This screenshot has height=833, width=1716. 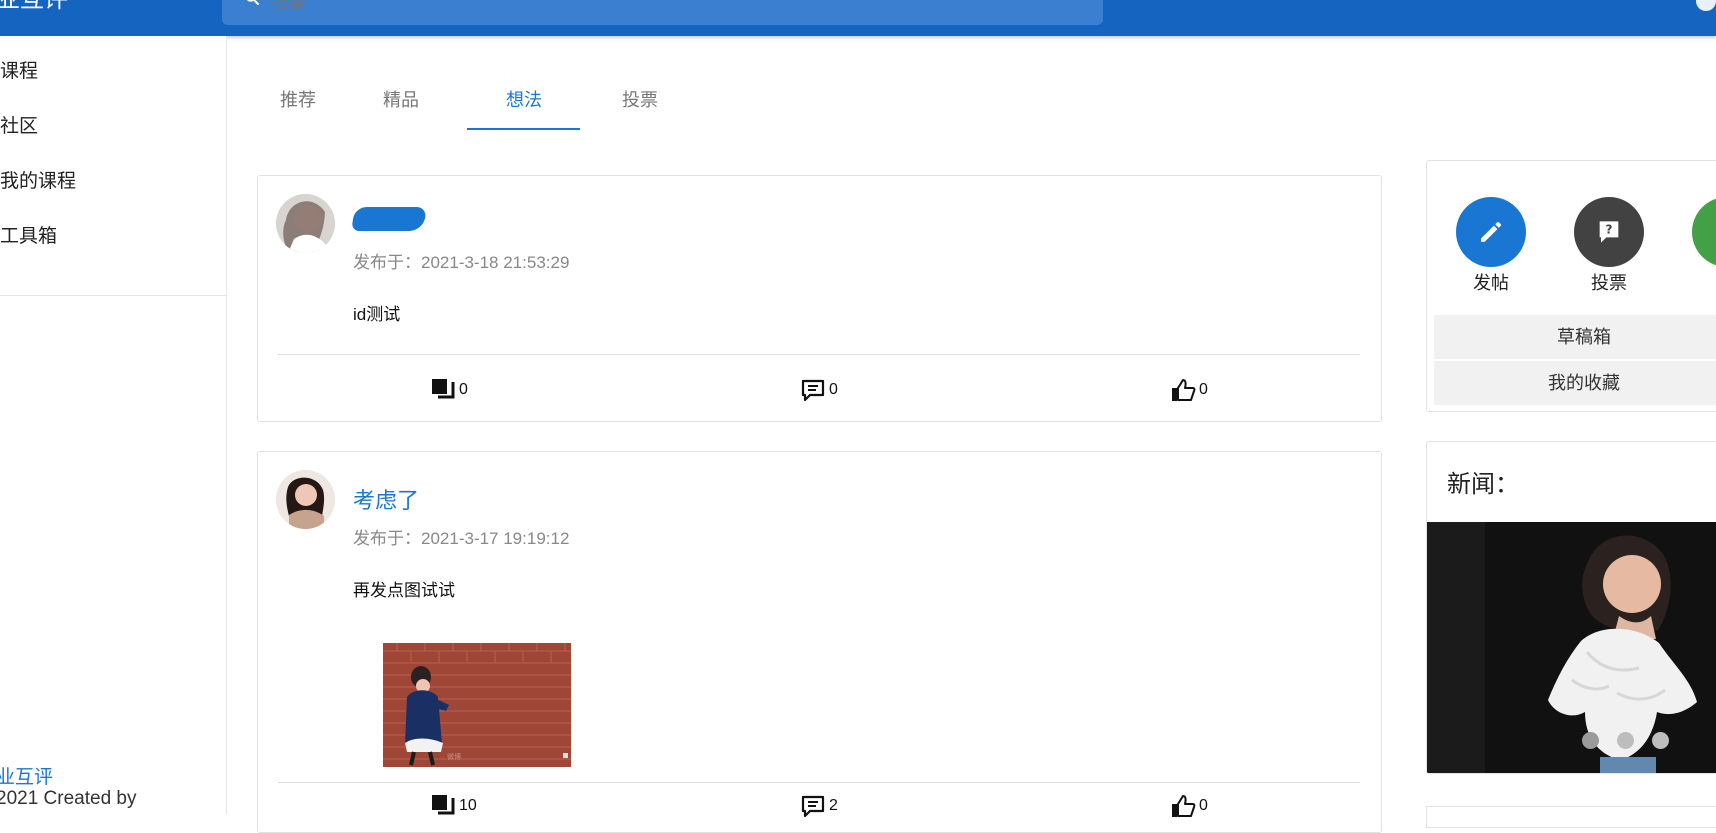 I want to click on new-post-button, so click(x=1491, y=232).